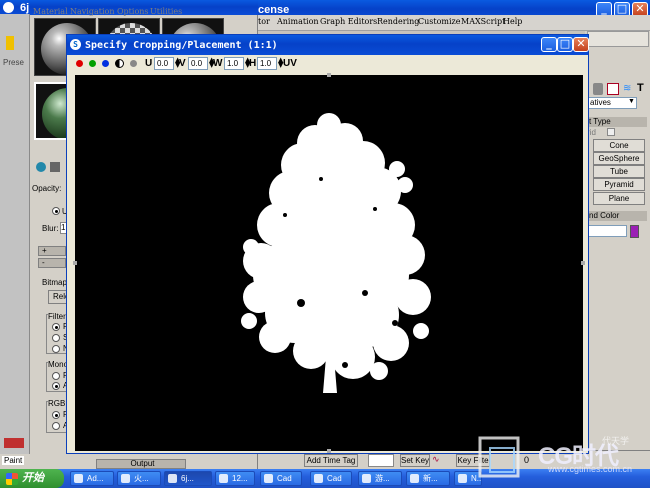  Describe the element at coordinates (619, 184) in the screenshot. I see `pyramid-button: Pyramid` at that location.